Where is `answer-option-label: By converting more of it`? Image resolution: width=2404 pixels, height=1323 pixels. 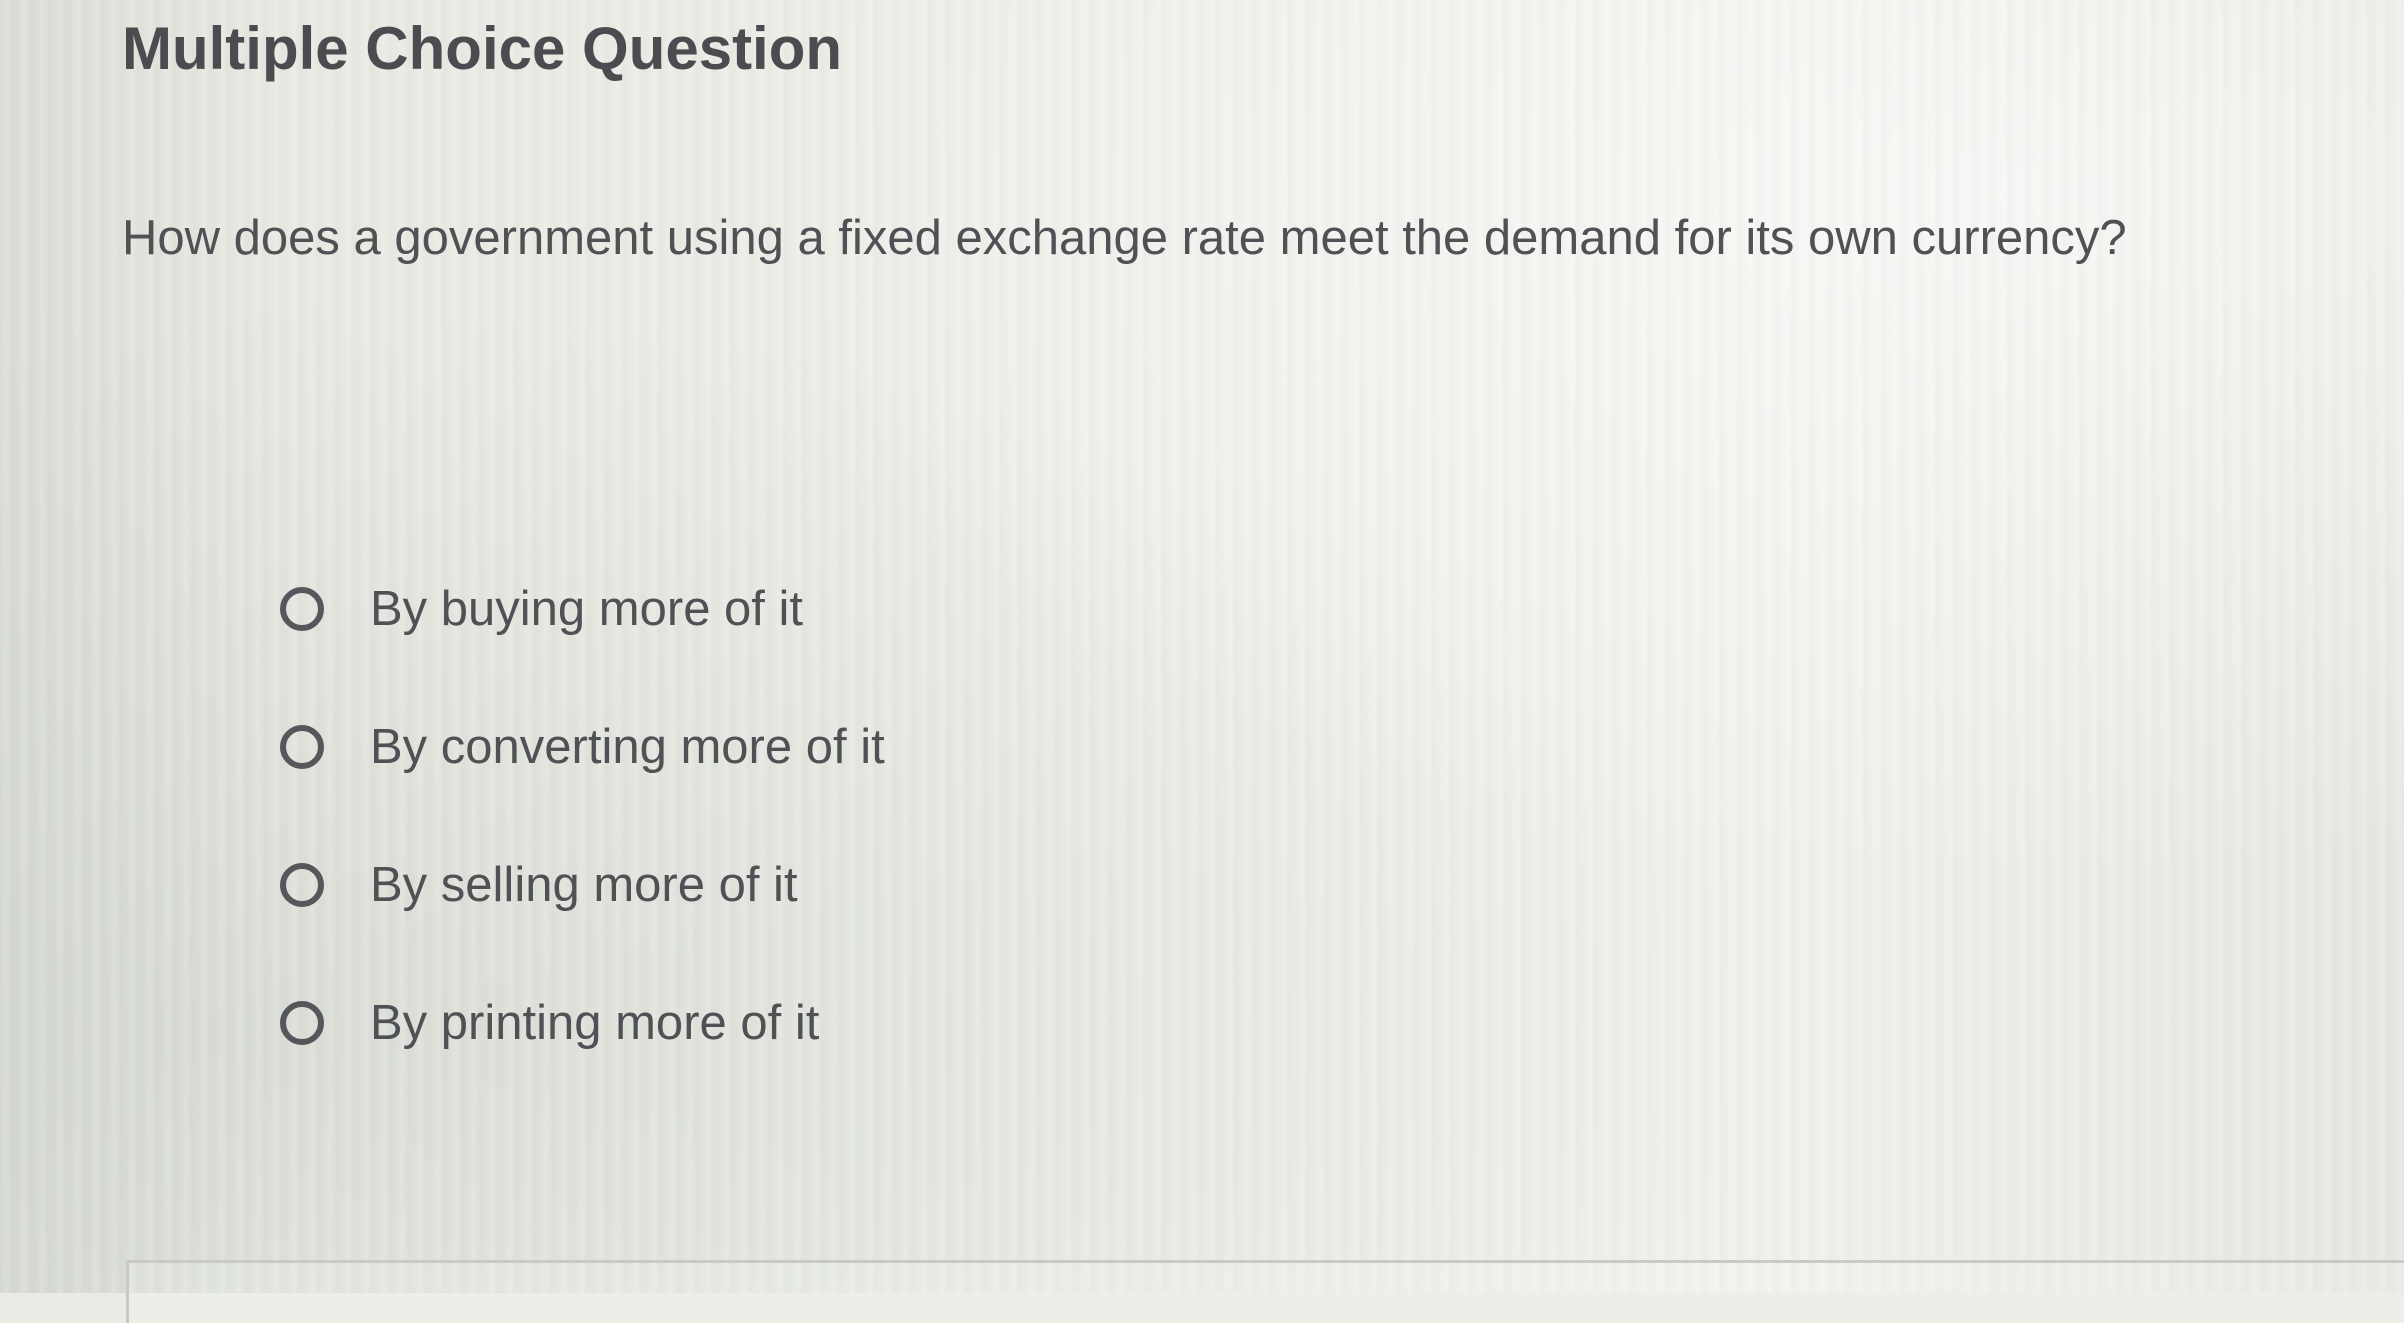 answer-option-label: By converting more of it is located at coordinates (627, 747).